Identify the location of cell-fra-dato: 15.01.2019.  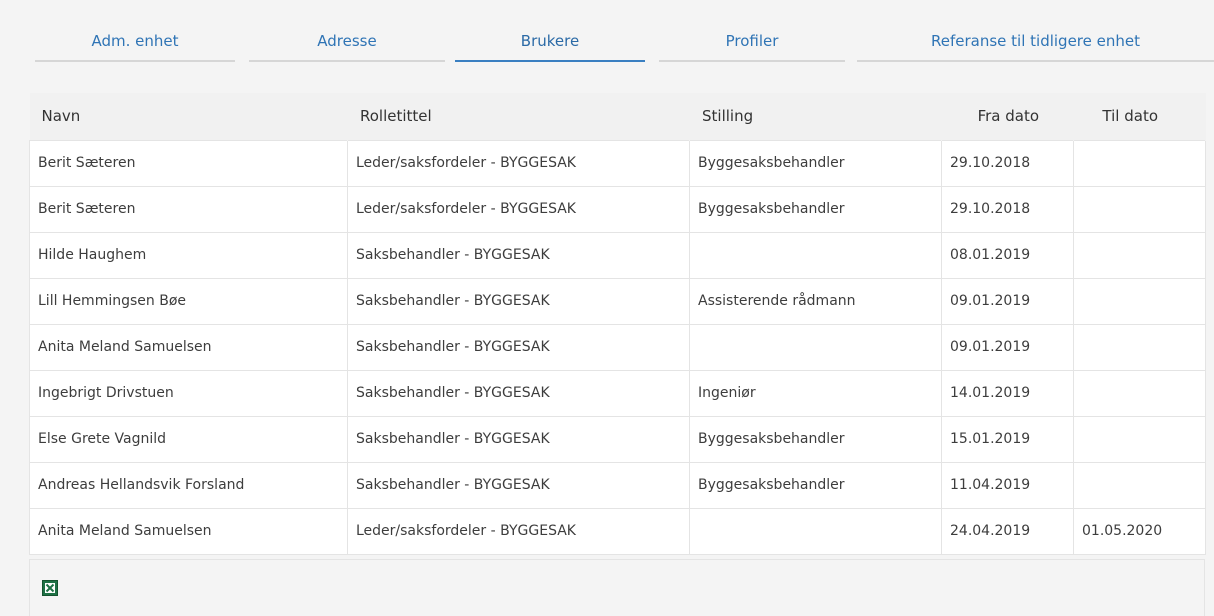
(1007, 439).